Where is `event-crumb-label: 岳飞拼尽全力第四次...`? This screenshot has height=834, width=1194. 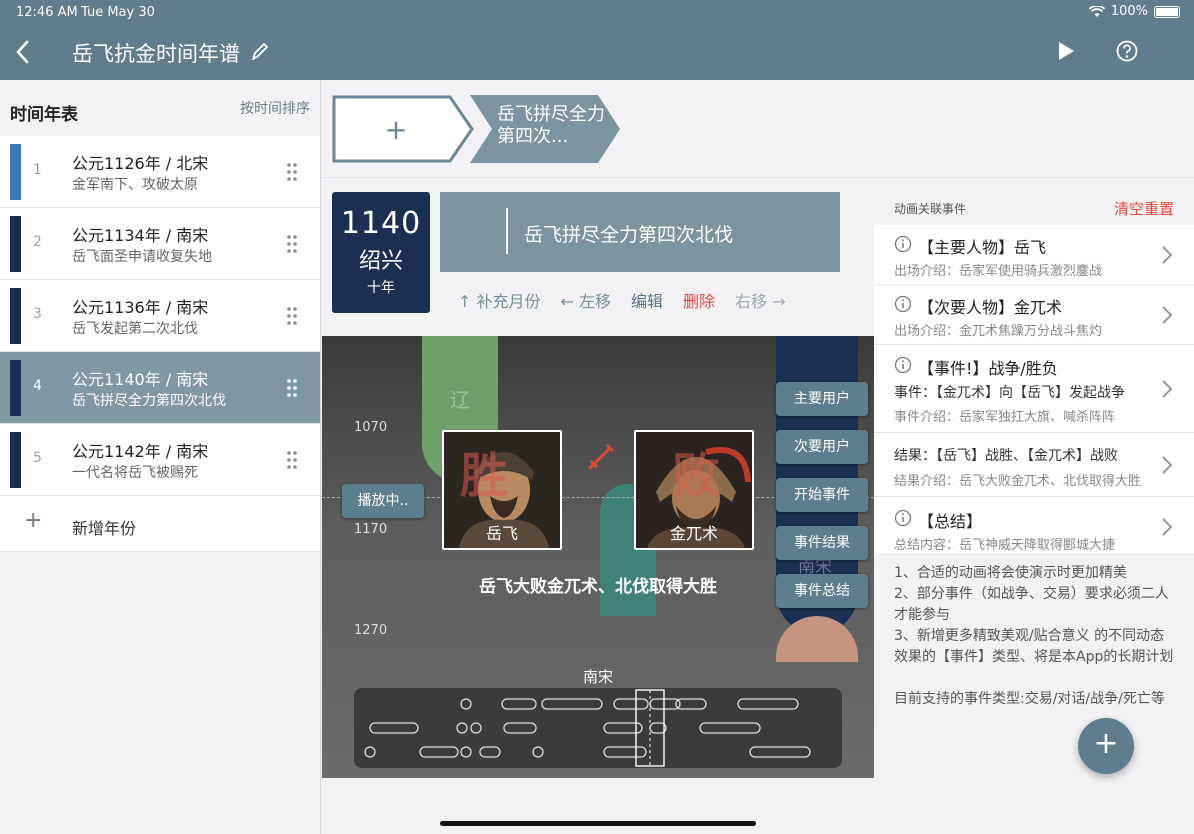
event-crumb-label: 岳飞拼尽全力第四次... is located at coordinates (551, 125).